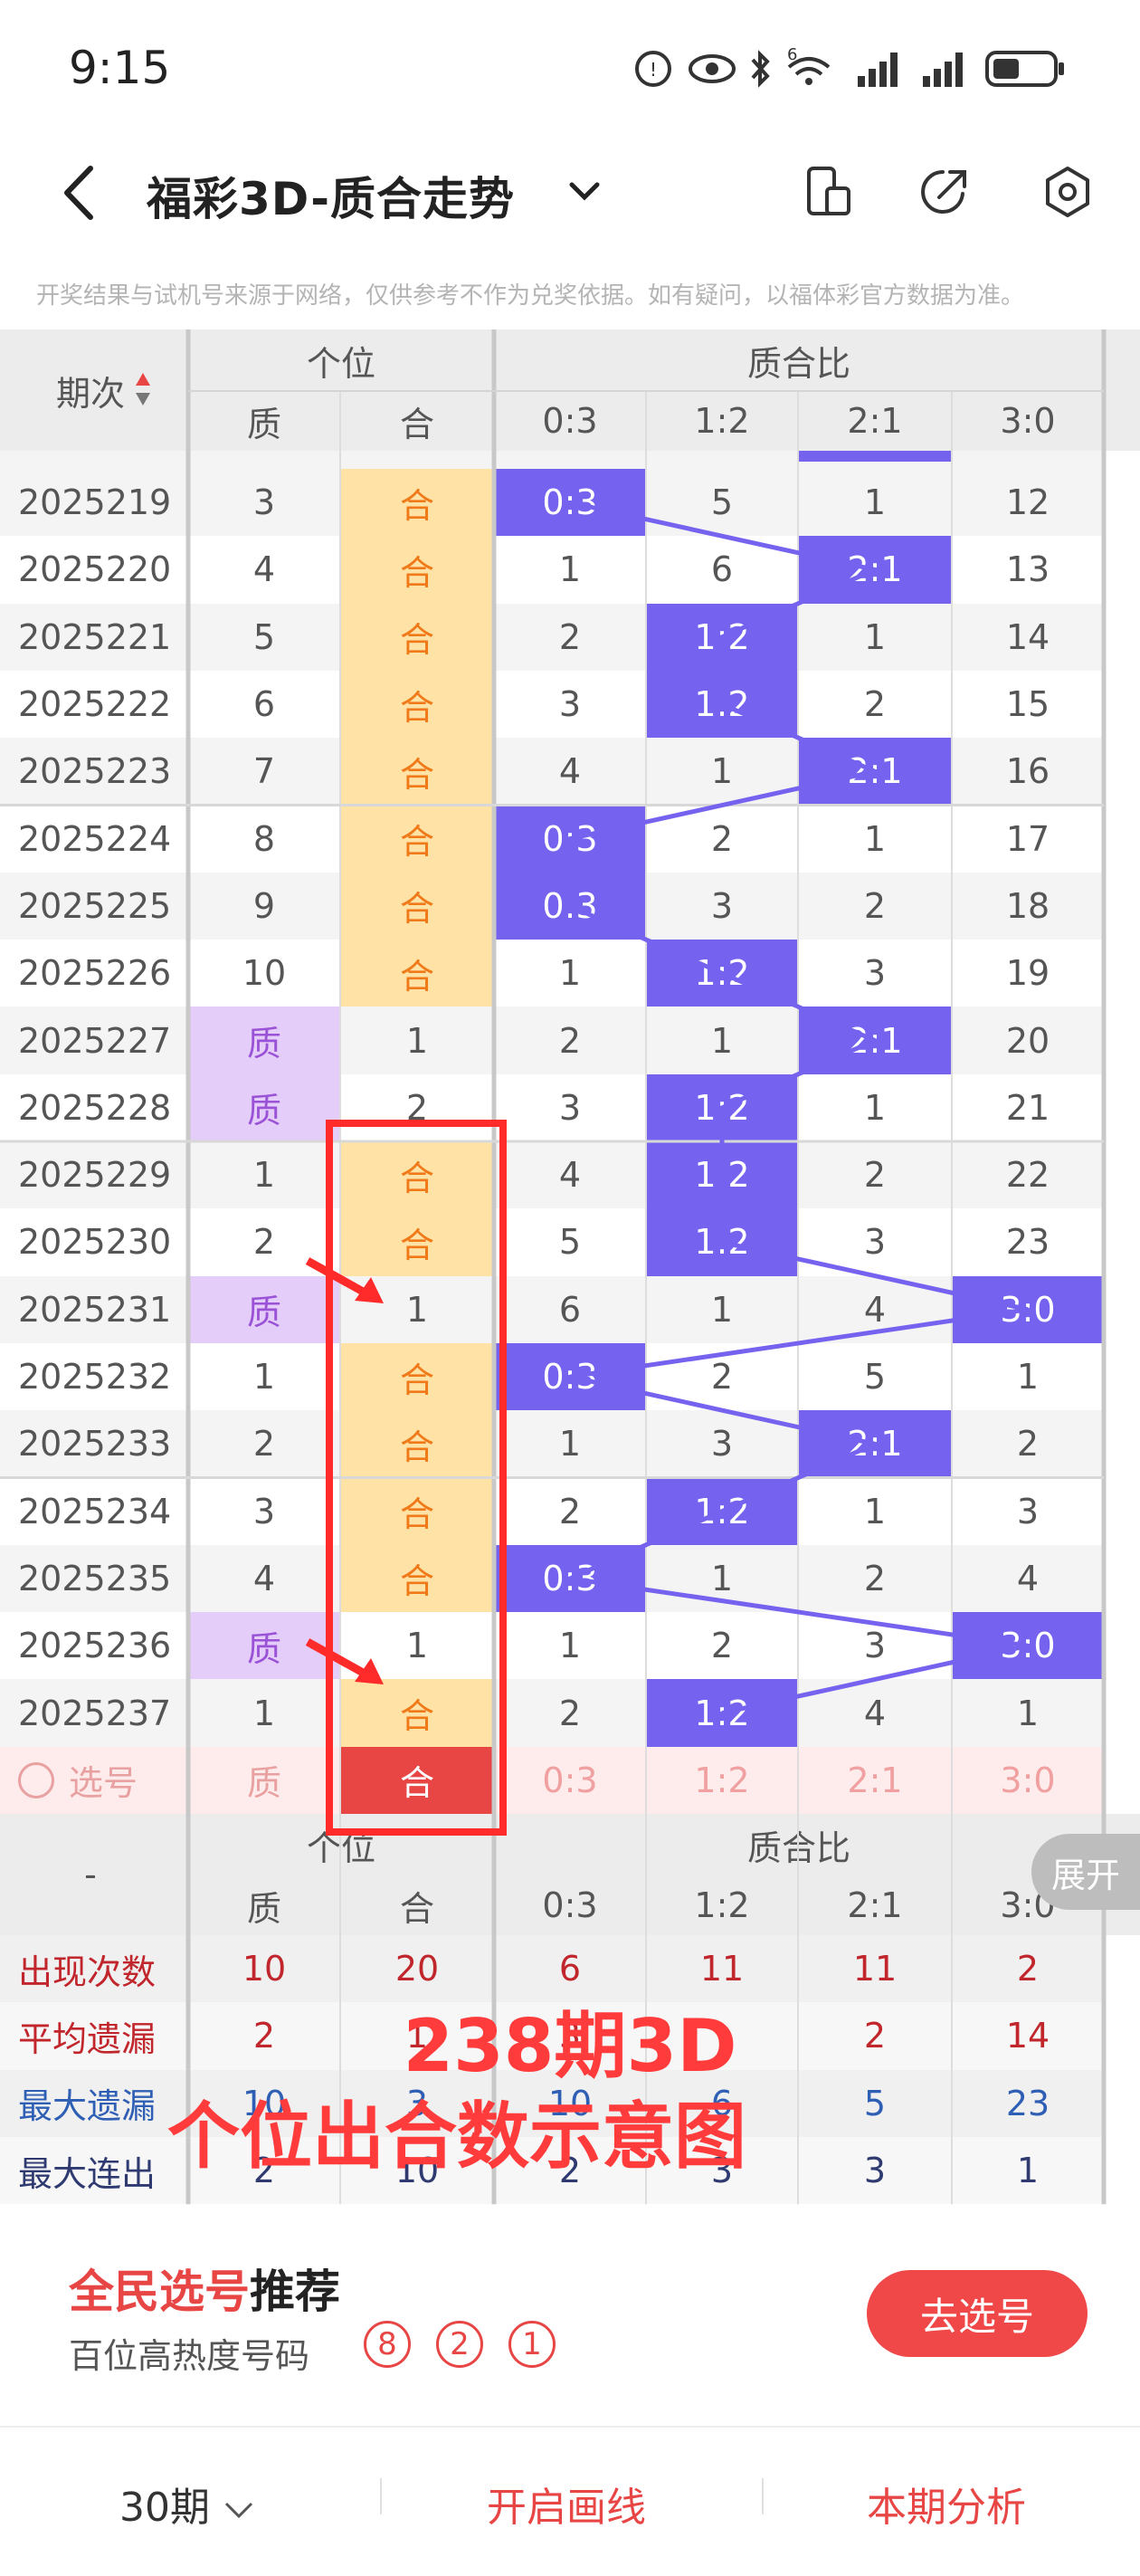 This screenshot has width=1140, height=2576. I want to click on ratio-cell: 13, so click(1028, 569).